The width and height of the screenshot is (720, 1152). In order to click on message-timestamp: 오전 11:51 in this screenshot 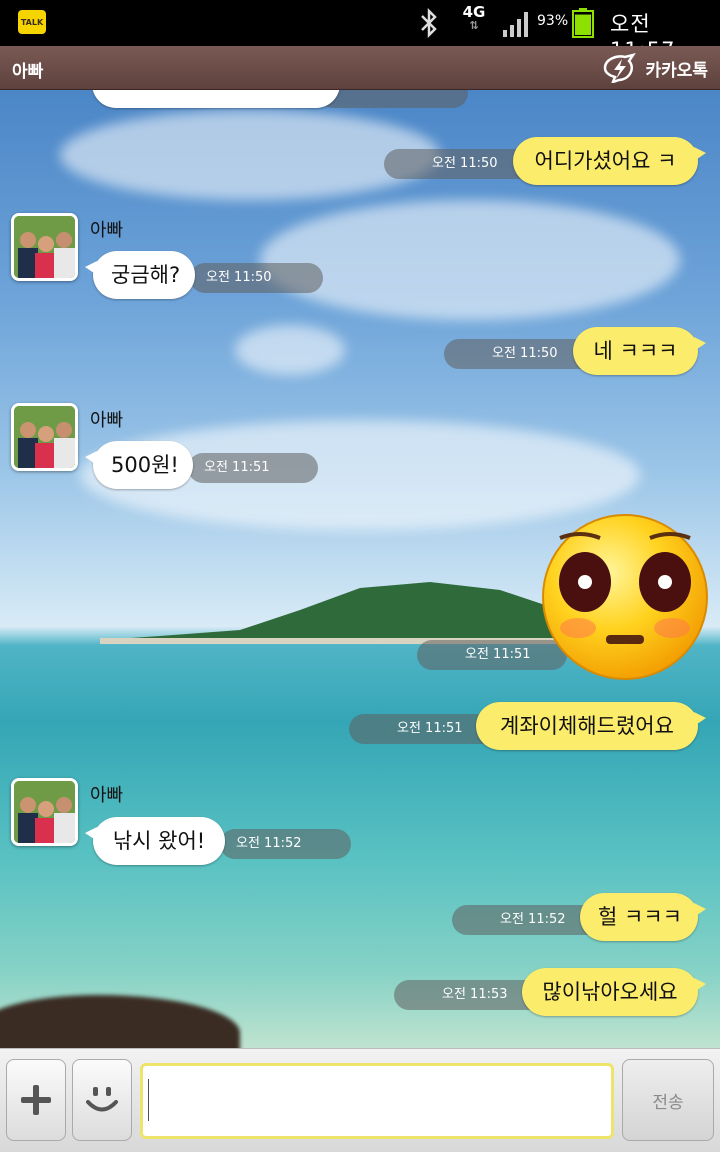, I will do `click(253, 468)`.